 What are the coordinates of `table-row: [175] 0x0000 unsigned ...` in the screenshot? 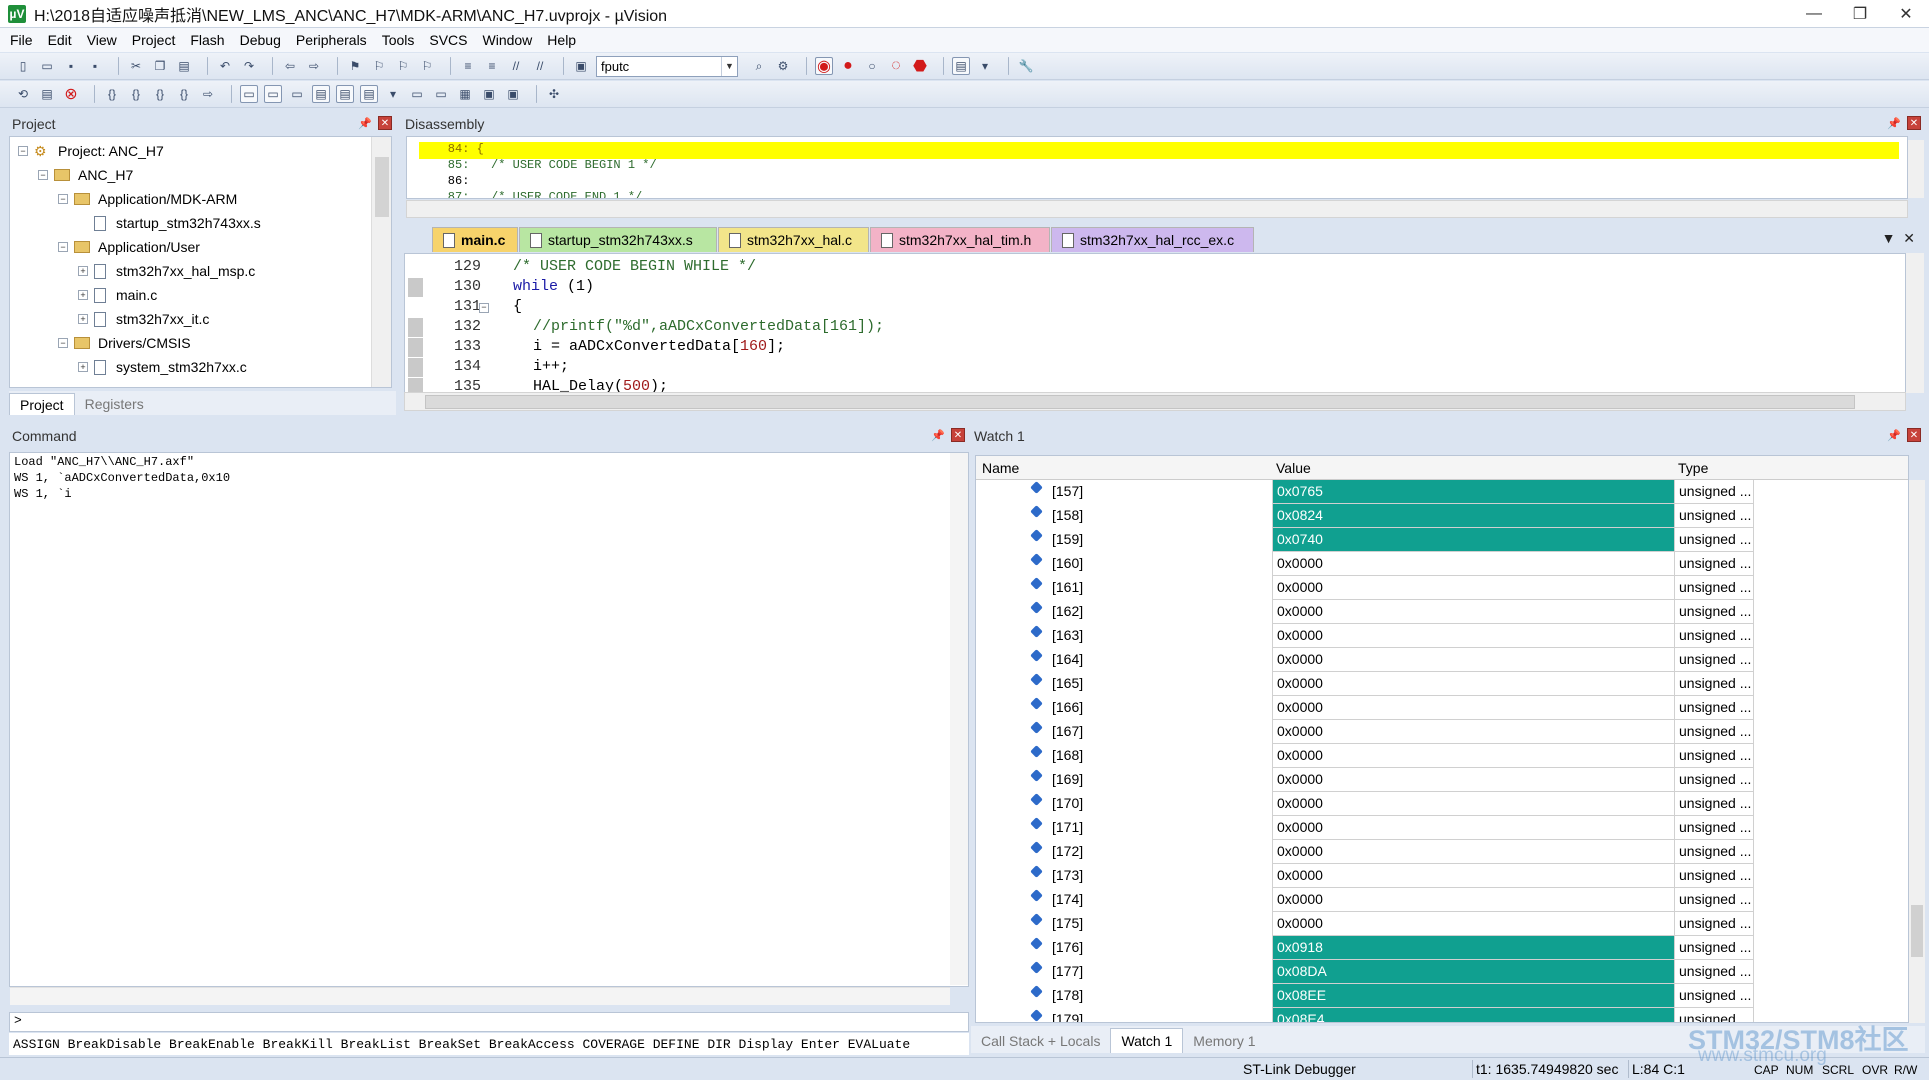 It's located at (1442, 924).